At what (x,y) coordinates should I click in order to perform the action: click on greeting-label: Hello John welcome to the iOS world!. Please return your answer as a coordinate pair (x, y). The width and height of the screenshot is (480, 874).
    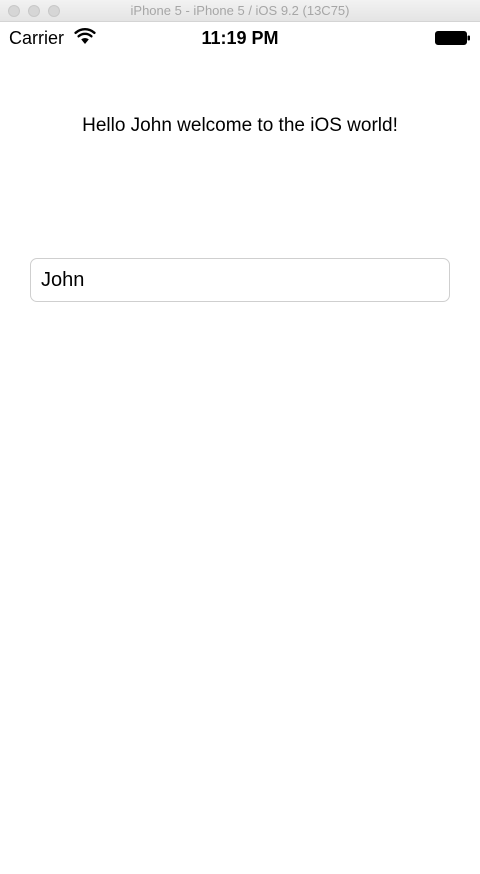
    Looking at the image, I should click on (240, 125).